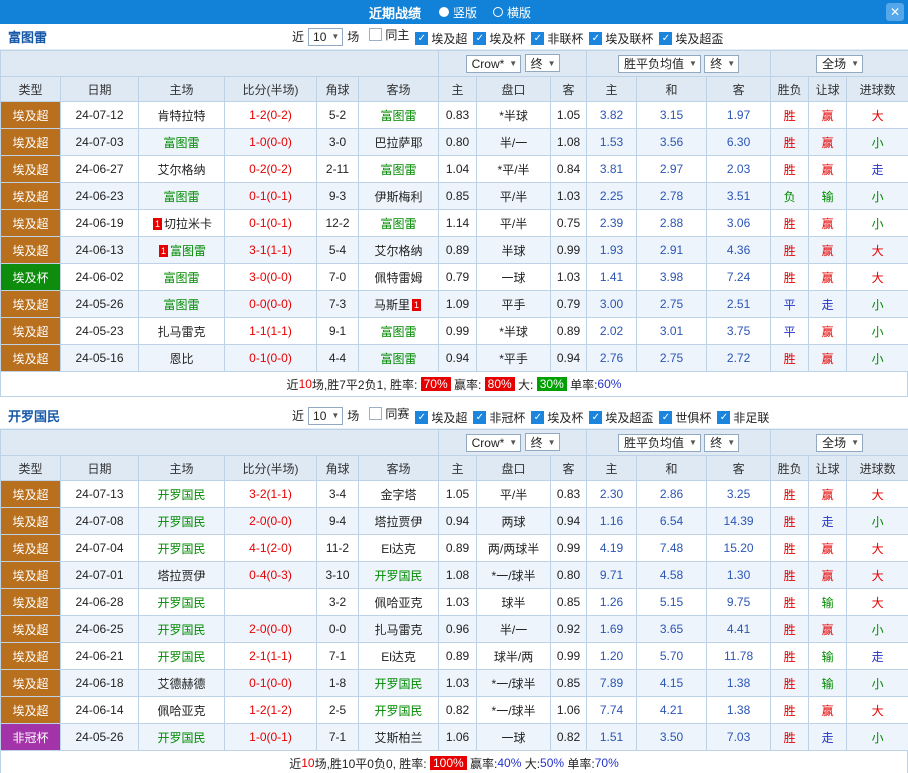 The height and width of the screenshot is (773, 908). Describe the element at coordinates (99, 468) in the screenshot. I see `column-header-1: 日期` at that location.